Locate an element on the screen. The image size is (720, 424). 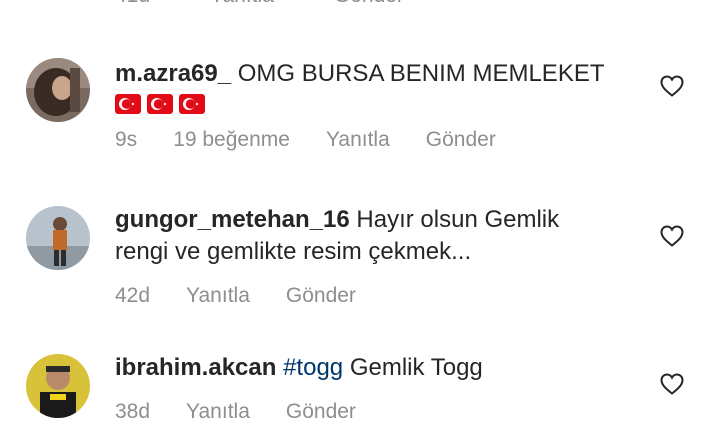
comment-content: OMG BURSA BENIM MEMLEKET is located at coordinates (421, 73).